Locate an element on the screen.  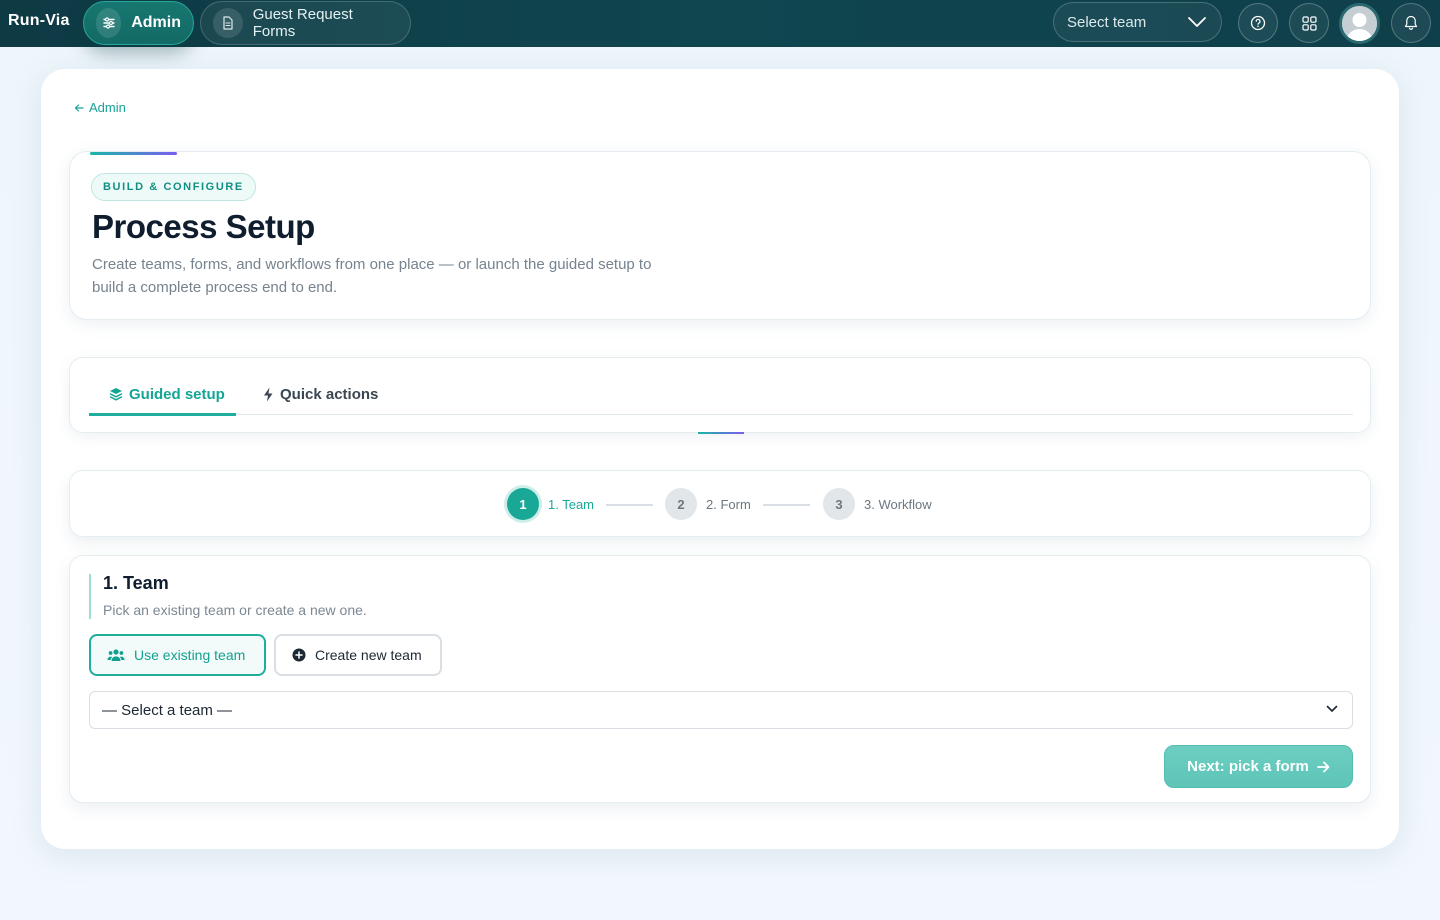
team-select-value: Select team is located at coordinates (1107, 22).